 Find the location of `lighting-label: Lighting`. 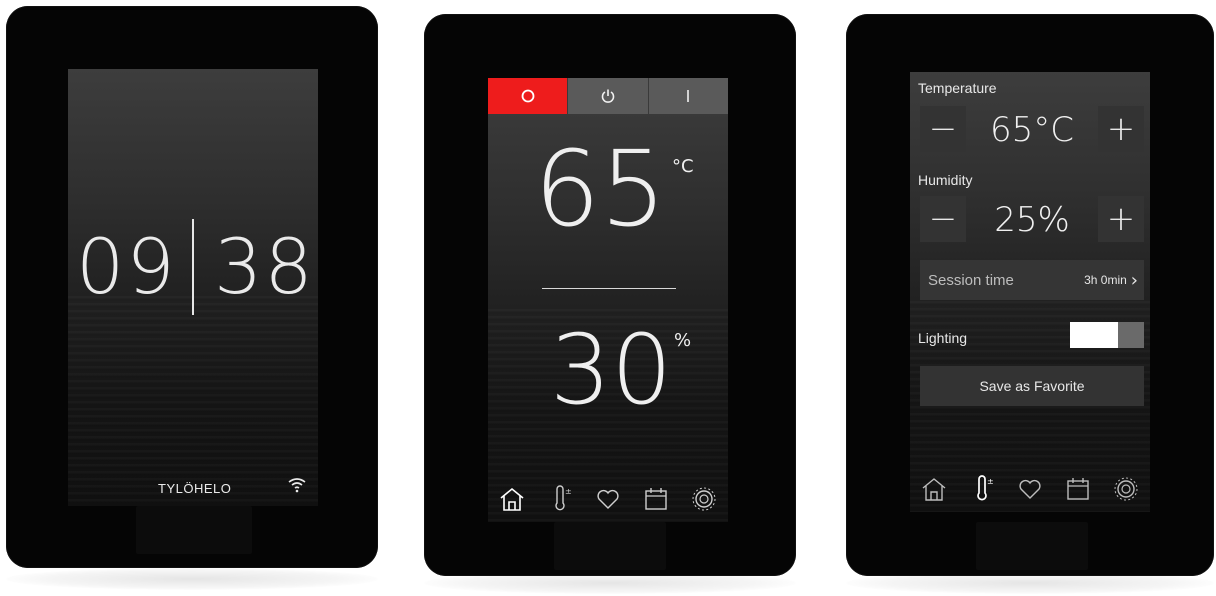

lighting-label: Lighting is located at coordinates (943, 338).